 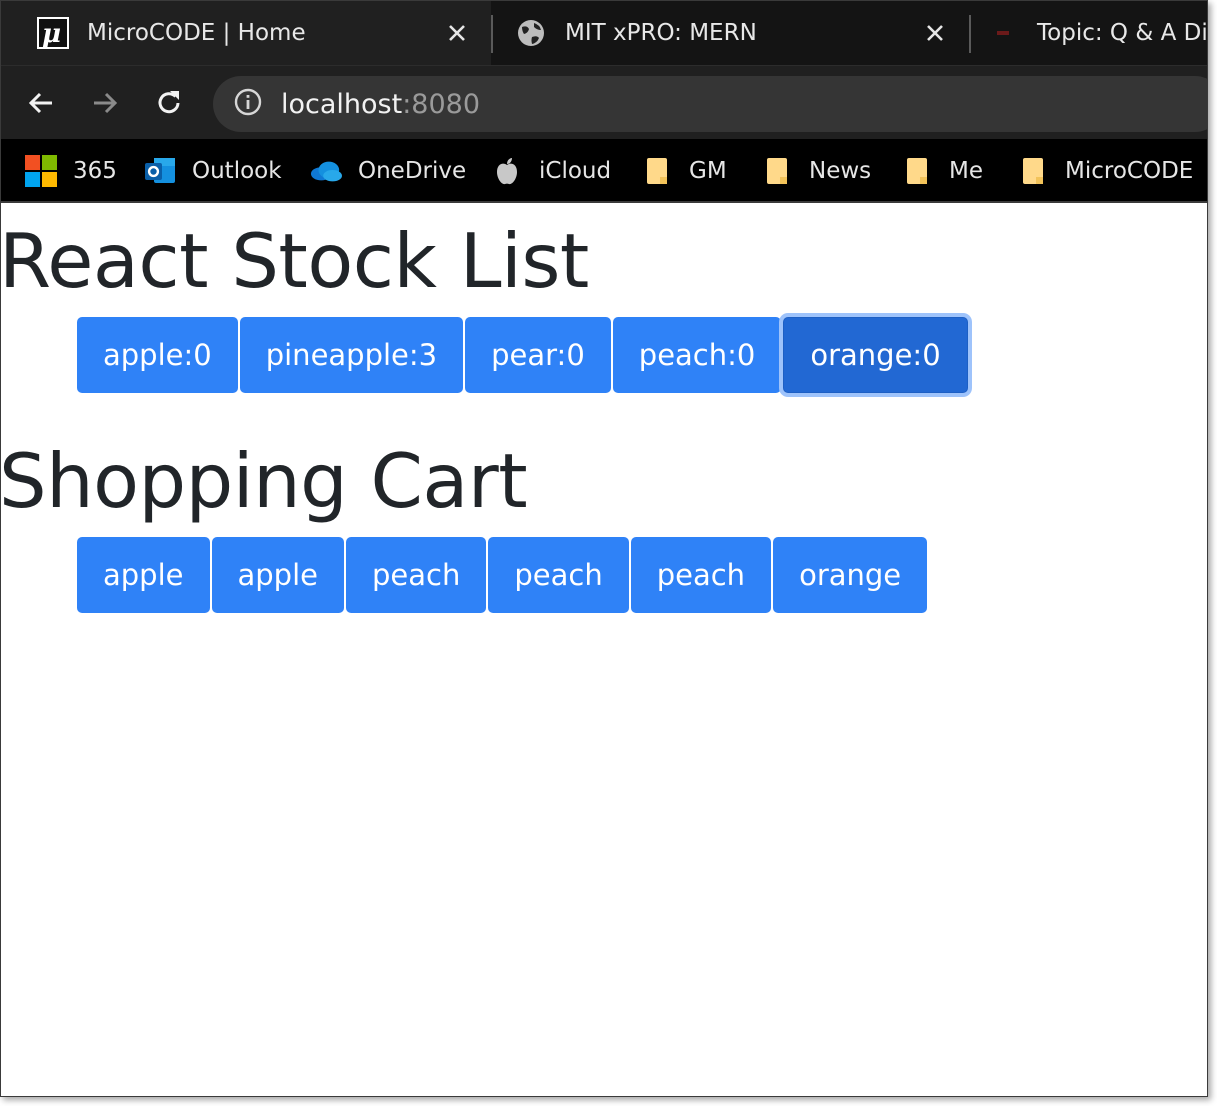 I want to click on url-port: :8080, so click(x=441, y=104).